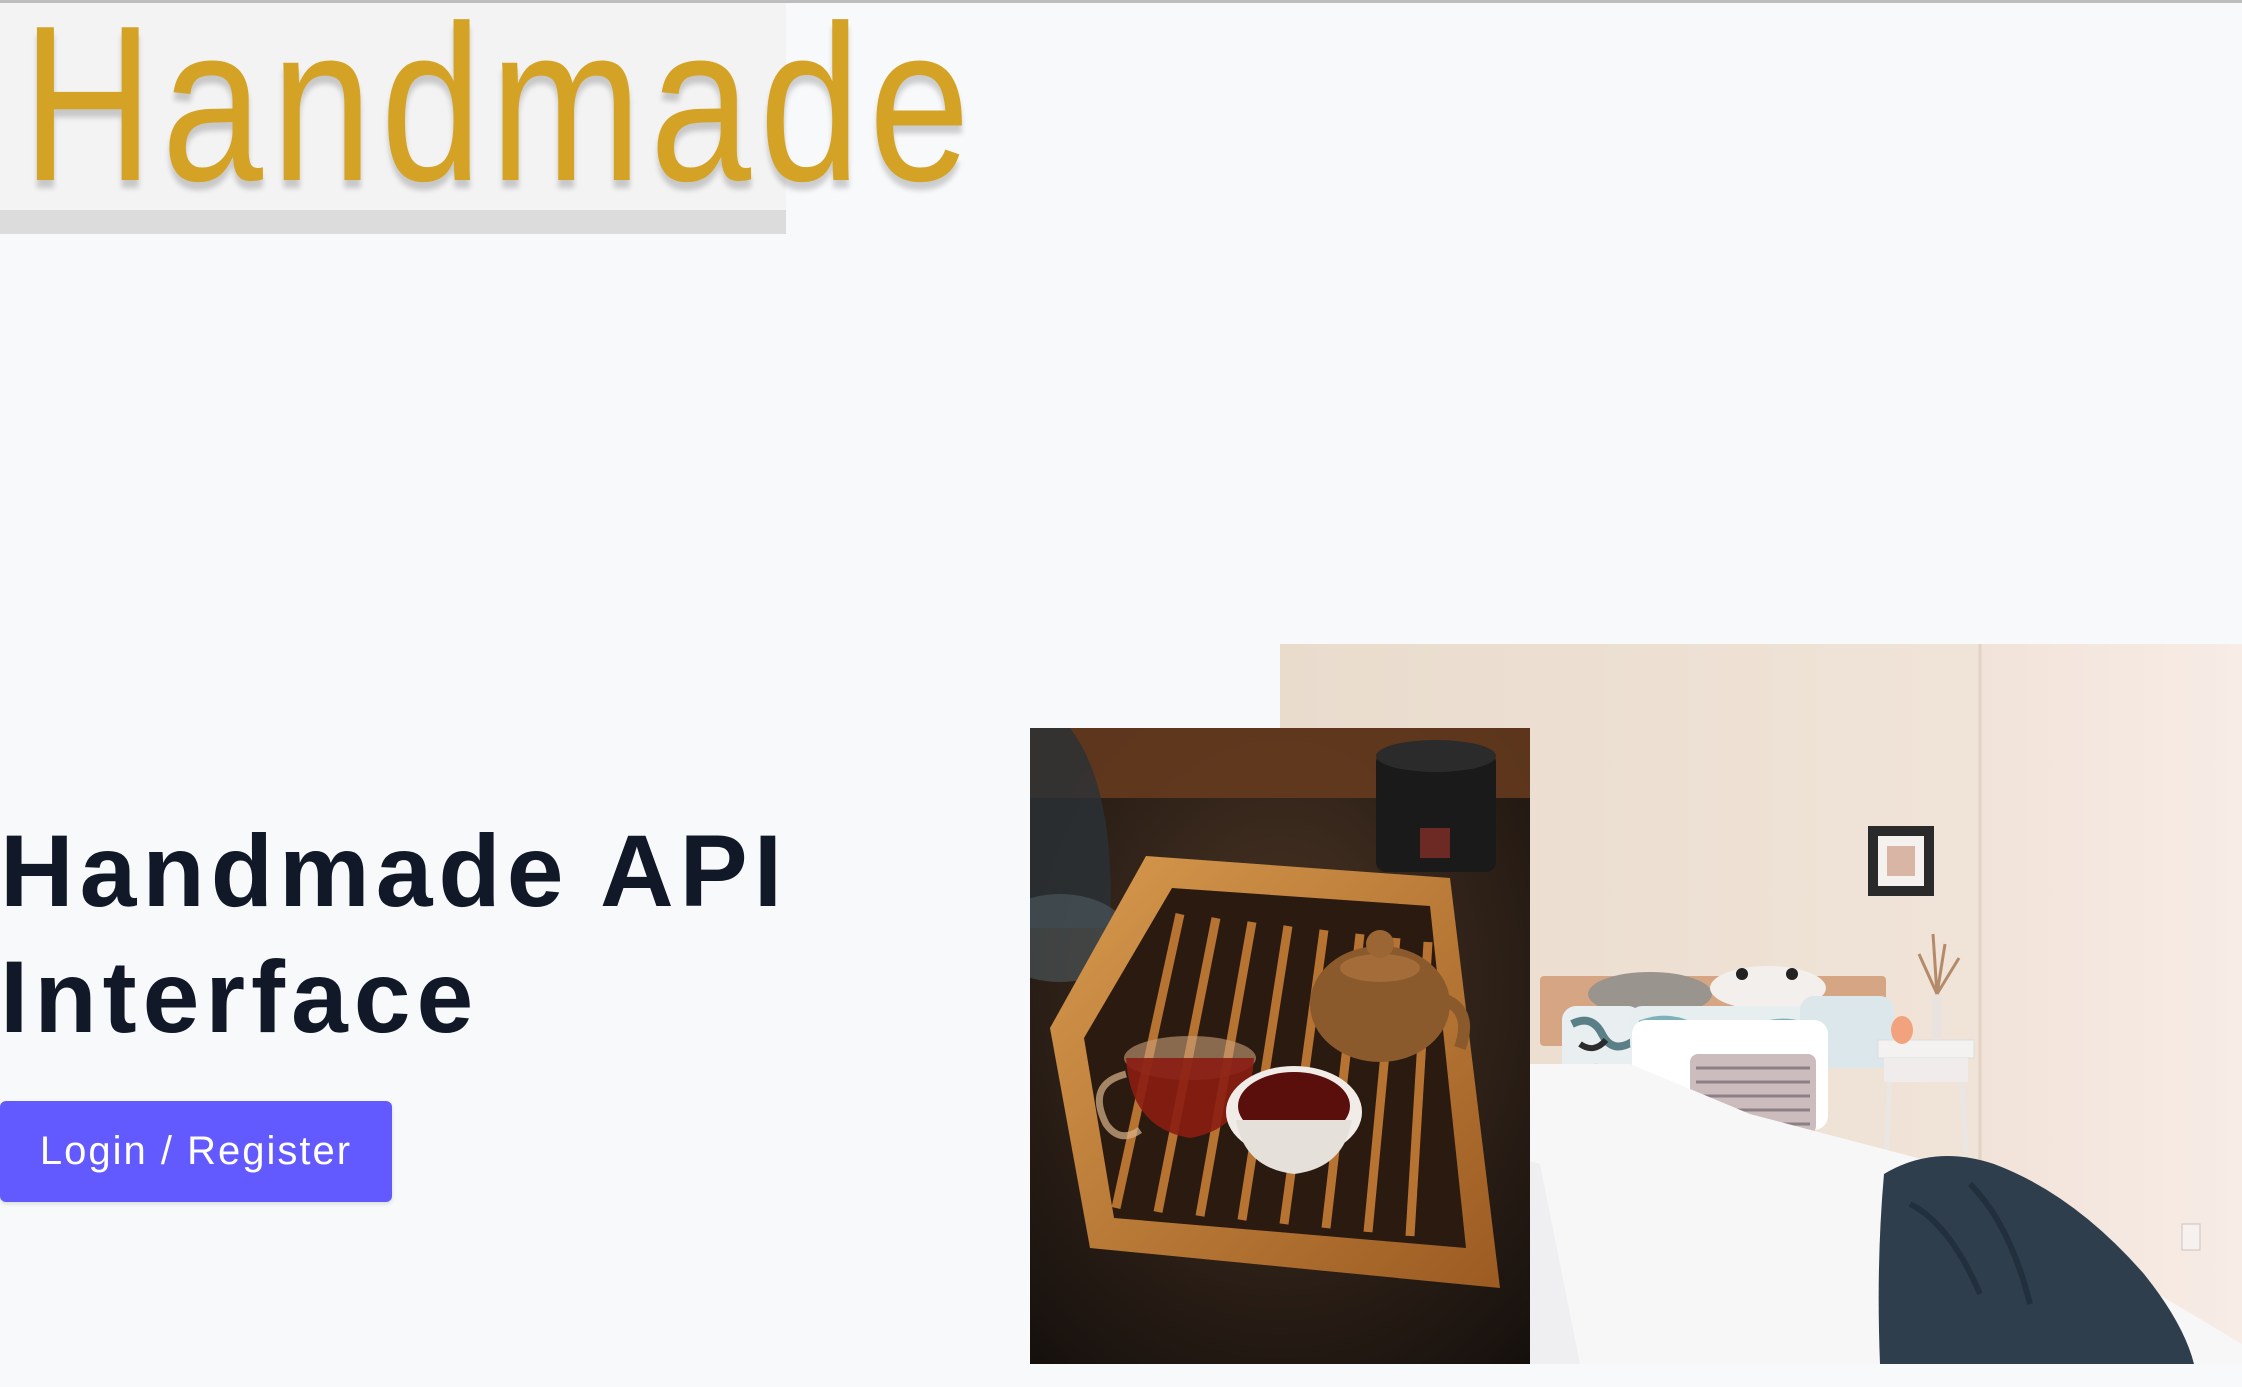 The image size is (2242, 1387). I want to click on hero-title-line-2: Interface, so click(240, 997).